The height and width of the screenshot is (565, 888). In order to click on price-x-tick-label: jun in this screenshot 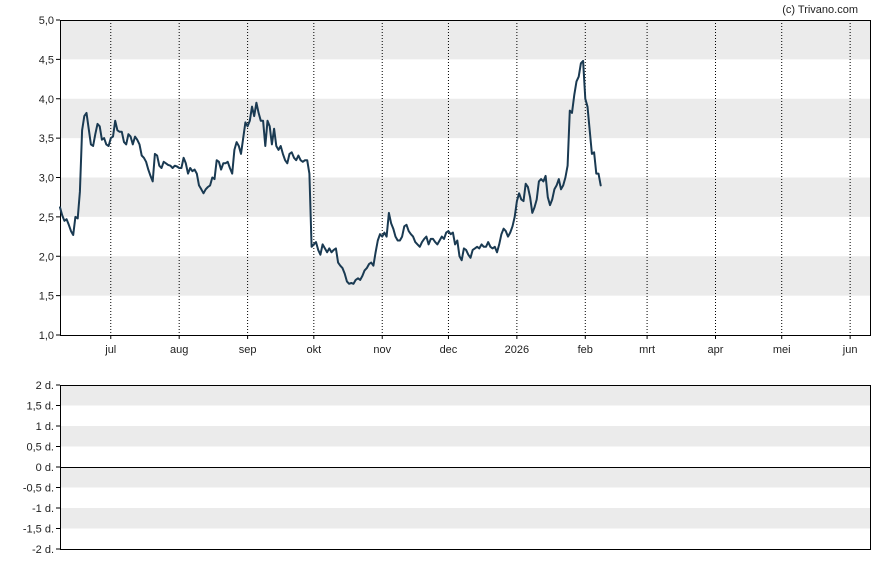, I will do `click(850, 350)`.